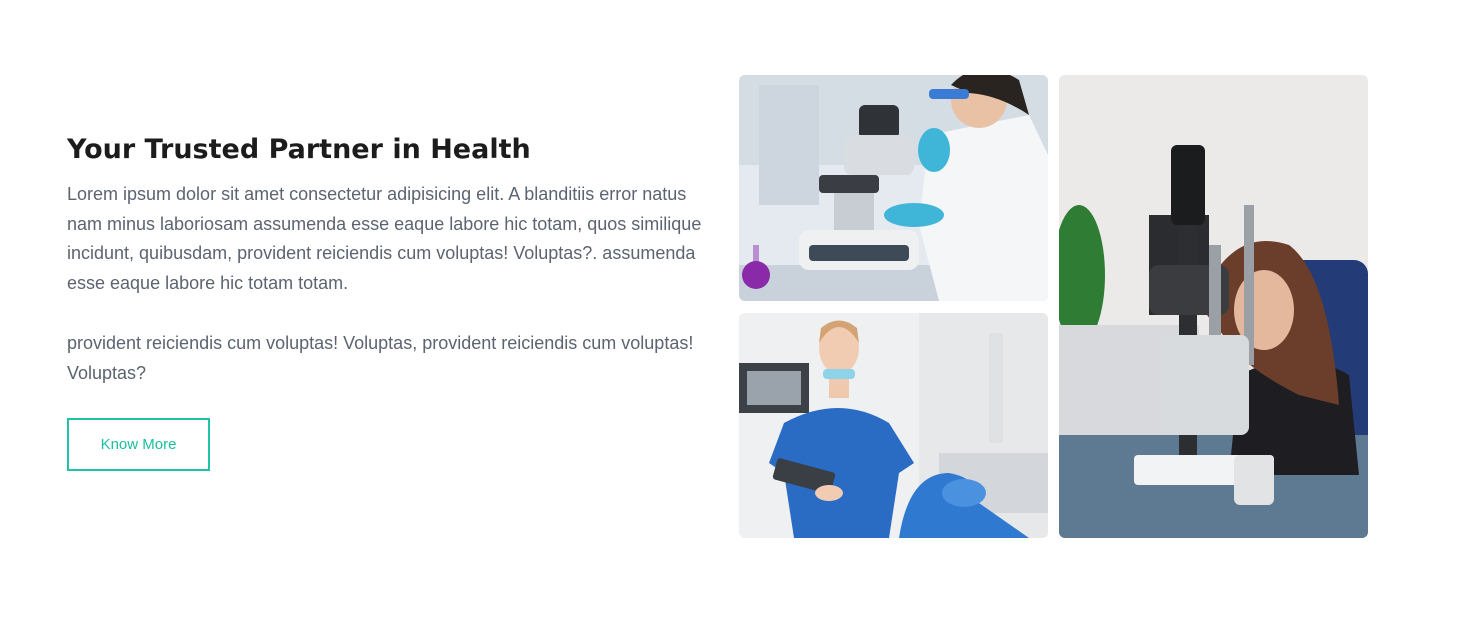 This screenshot has height=627, width=1471. I want to click on know-more-button: Know More, so click(138, 444).